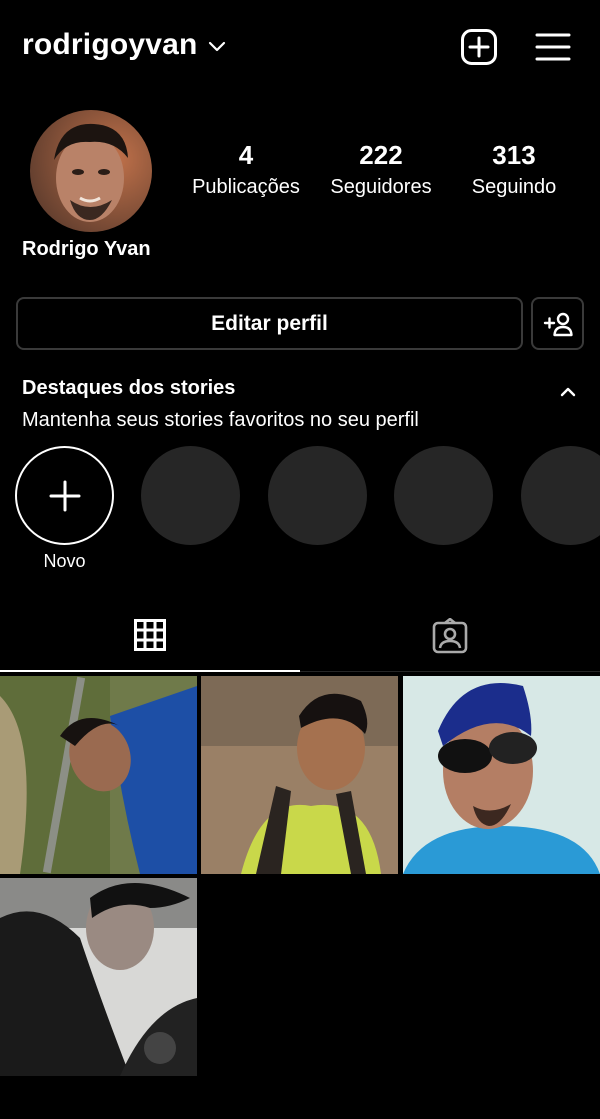 The height and width of the screenshot is (1119, 600). I want to click on grid-icon, so click(150, 635).